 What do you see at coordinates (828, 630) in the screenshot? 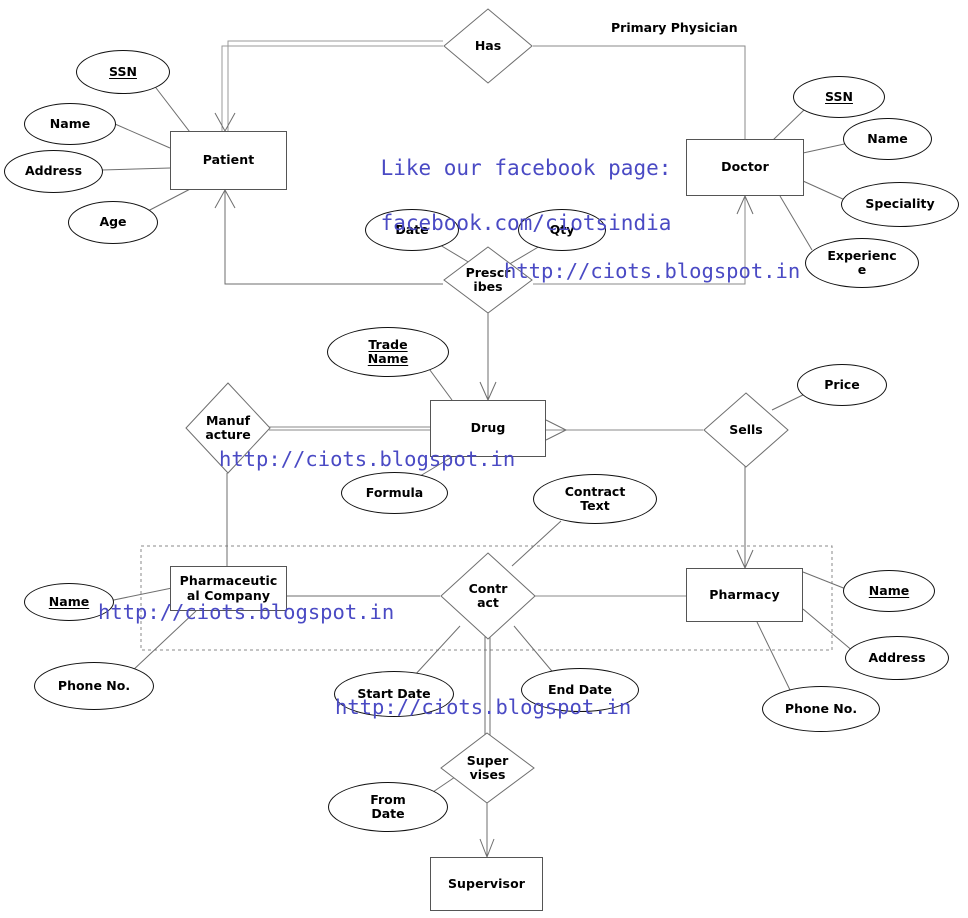
I see `edge-pharmacy-address` at bounding box center [828, 630].